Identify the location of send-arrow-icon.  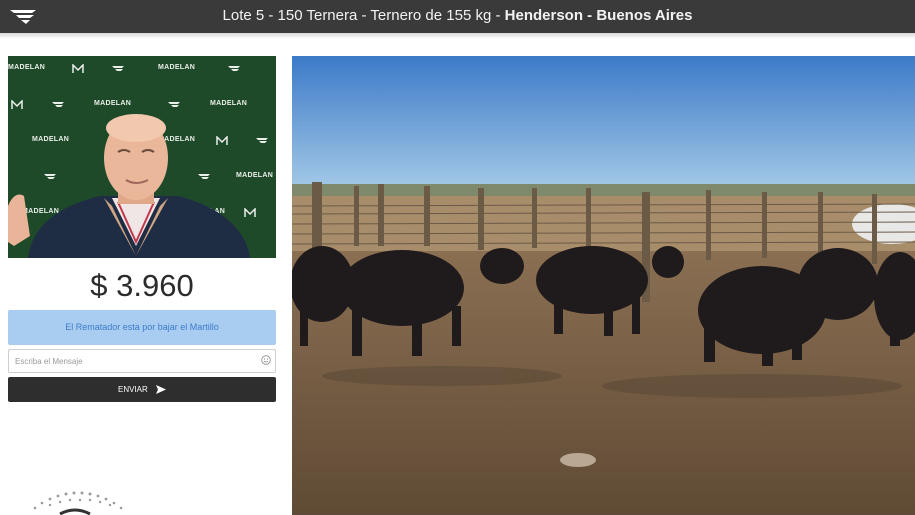
(161, 390).